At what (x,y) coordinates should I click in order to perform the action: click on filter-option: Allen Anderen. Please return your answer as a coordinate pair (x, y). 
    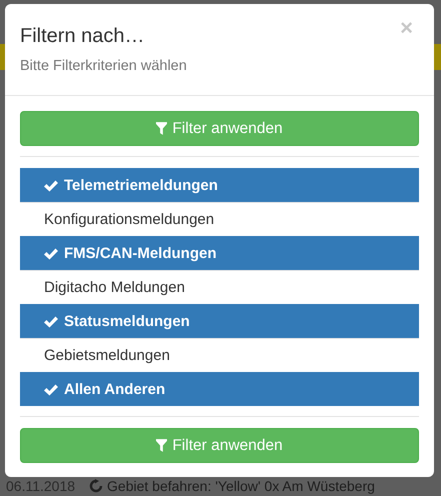
    Looking at the image, I should click on (219, 389).